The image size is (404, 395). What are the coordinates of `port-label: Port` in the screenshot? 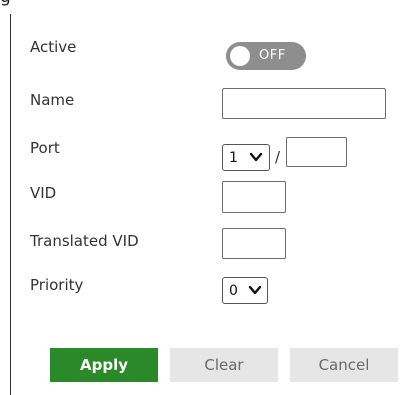 It's located at (45, 148).